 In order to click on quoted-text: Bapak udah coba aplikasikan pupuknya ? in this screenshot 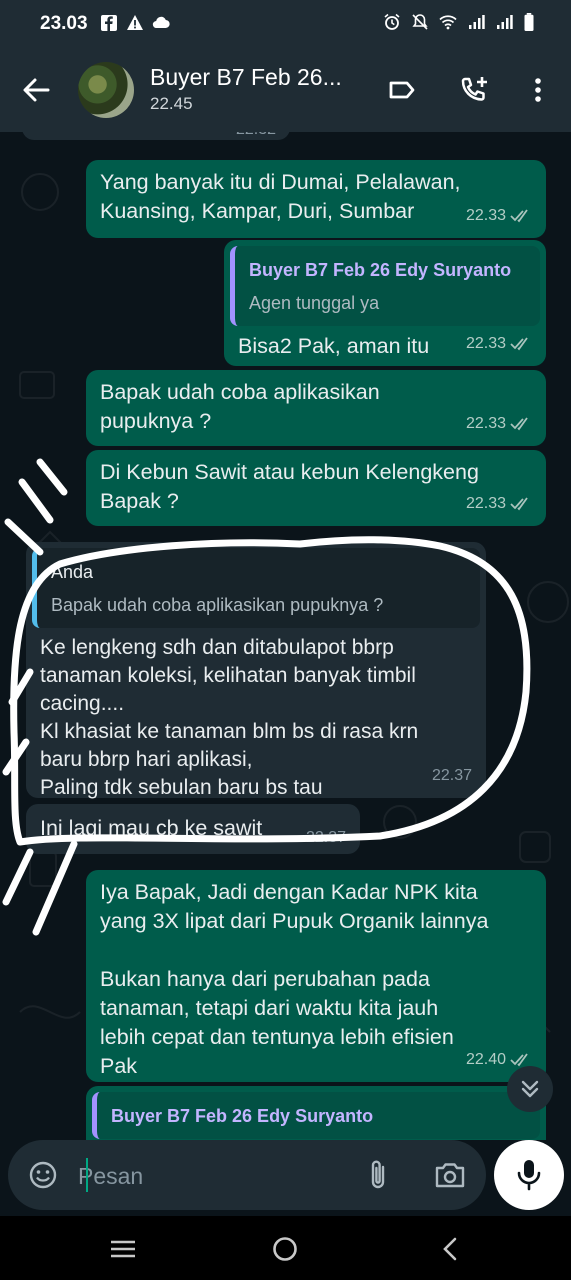, I will do `click(217, 605)`.